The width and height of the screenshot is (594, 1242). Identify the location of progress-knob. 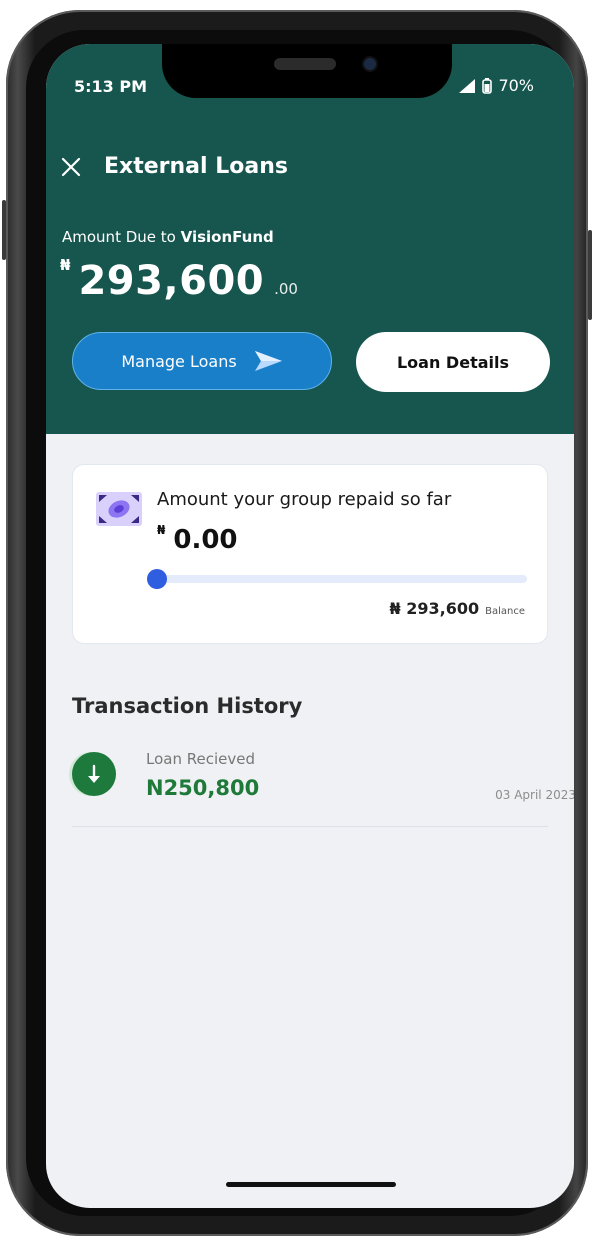
(157, 579).